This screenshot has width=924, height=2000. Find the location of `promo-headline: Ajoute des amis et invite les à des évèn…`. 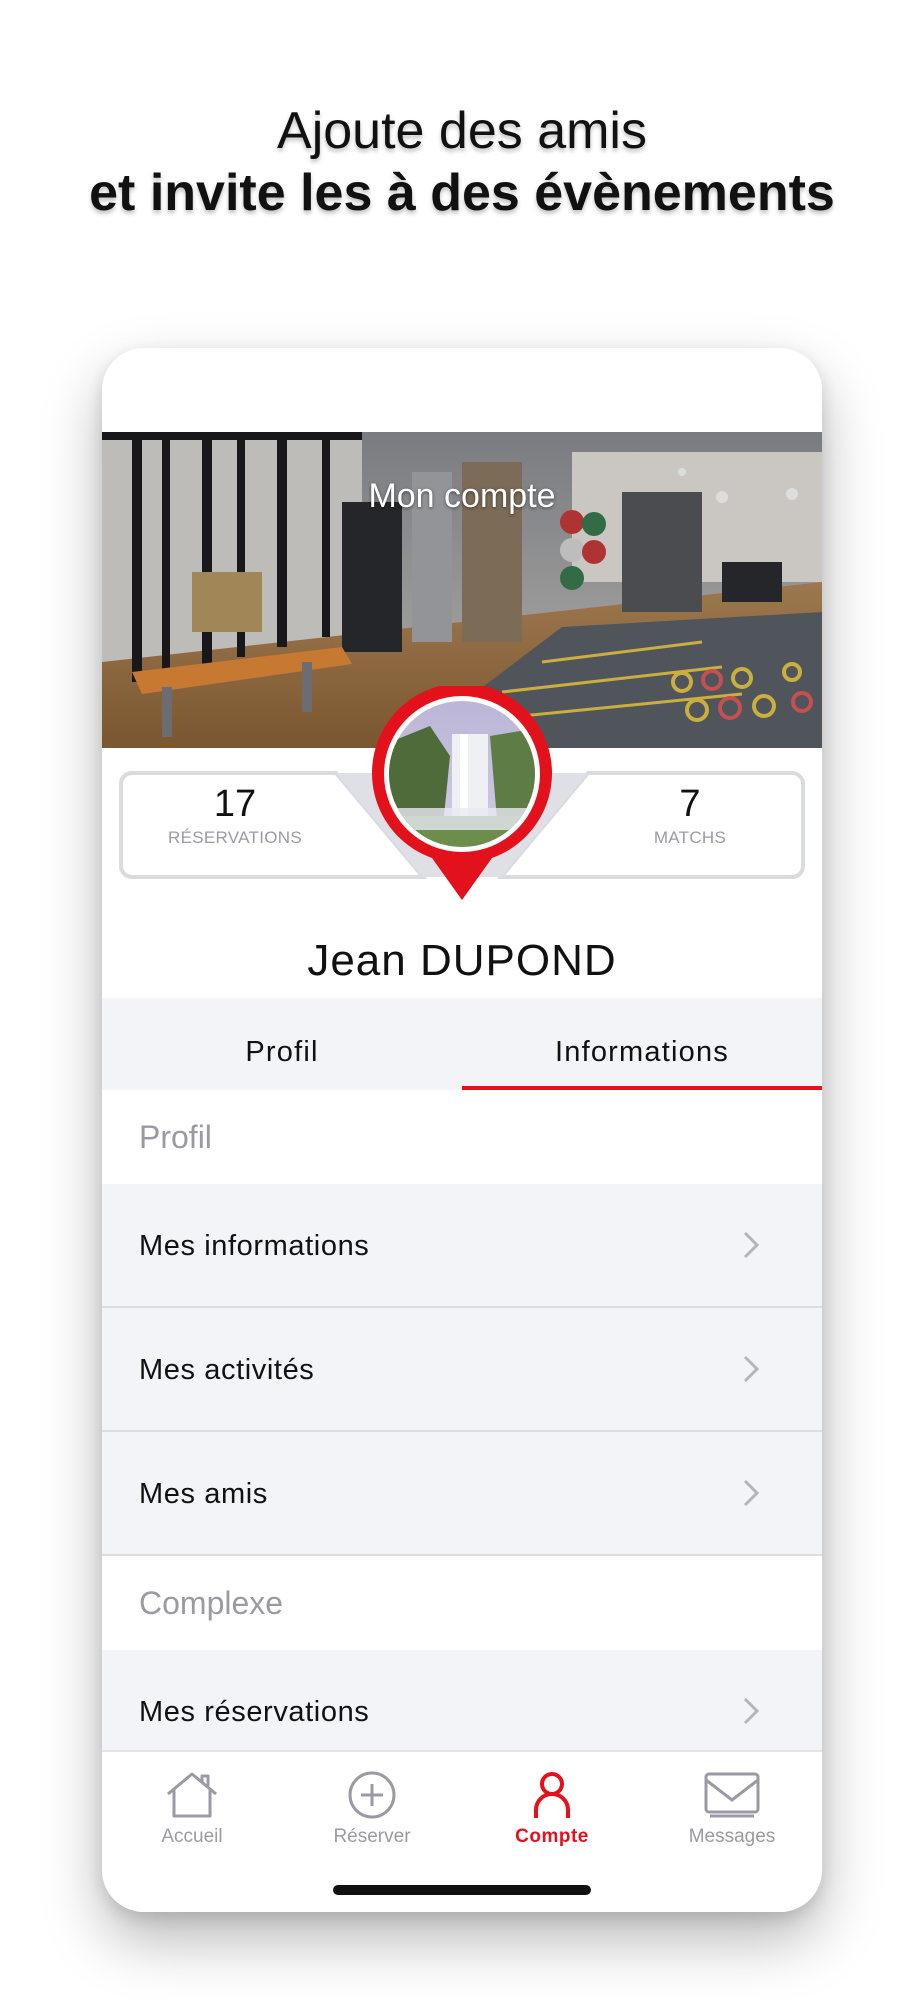

promo-headline: Ajoute des amis et invite les à des évèn… is located at coordinates (462, 162).